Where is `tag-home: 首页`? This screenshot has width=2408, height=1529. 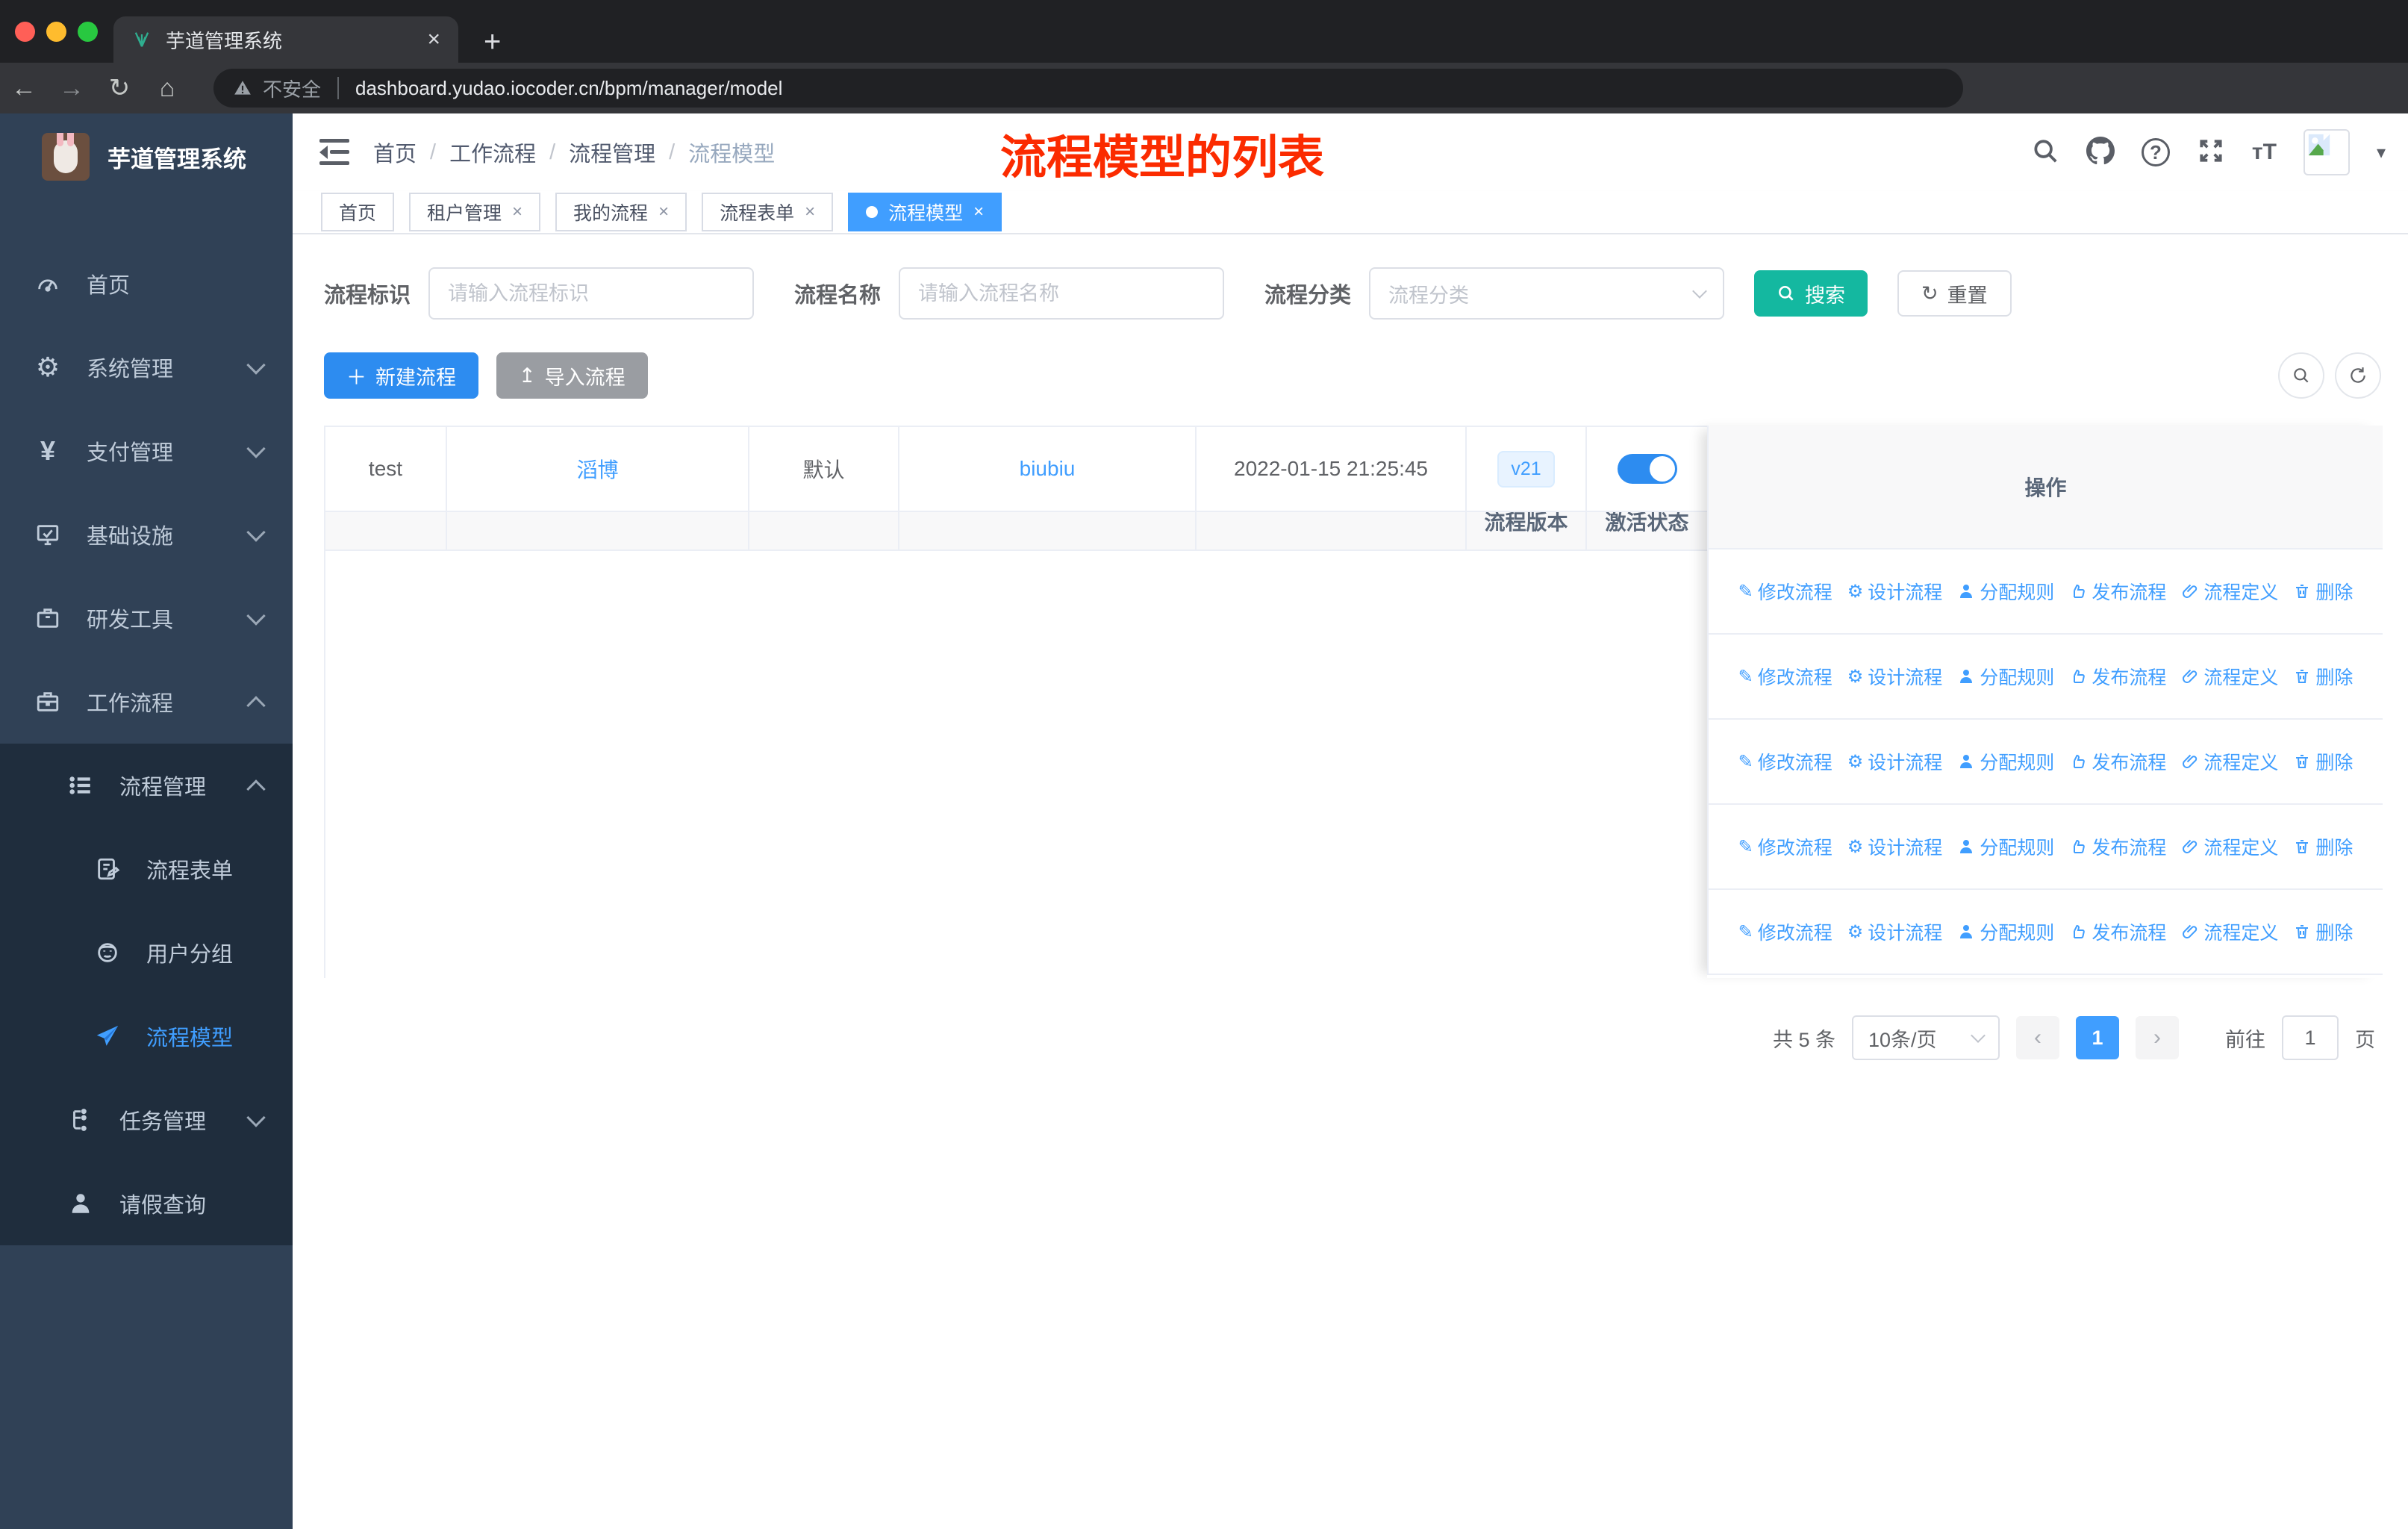 tag-home: 首页 is located at coordinates (358, 212).